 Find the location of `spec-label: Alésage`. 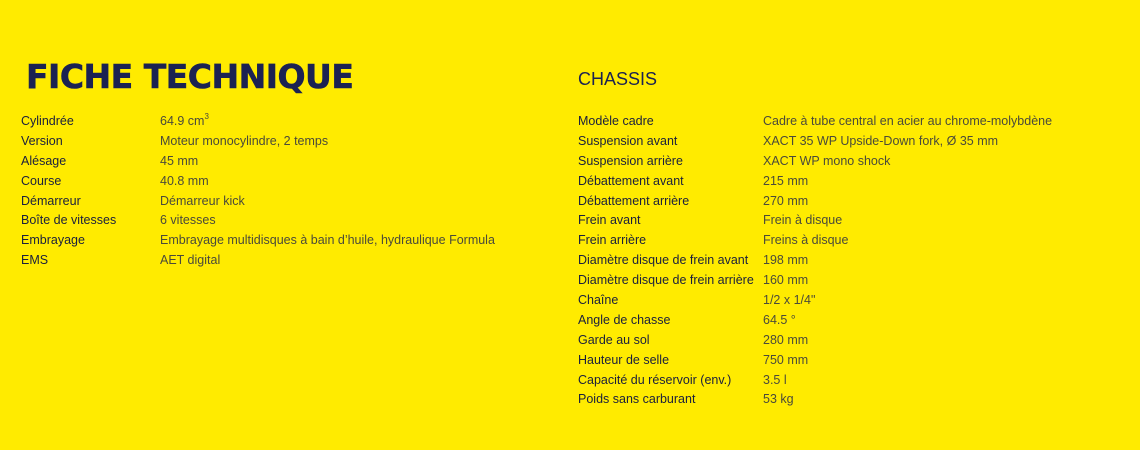

spec-label: Alésage is located at coordinates (44, 160).